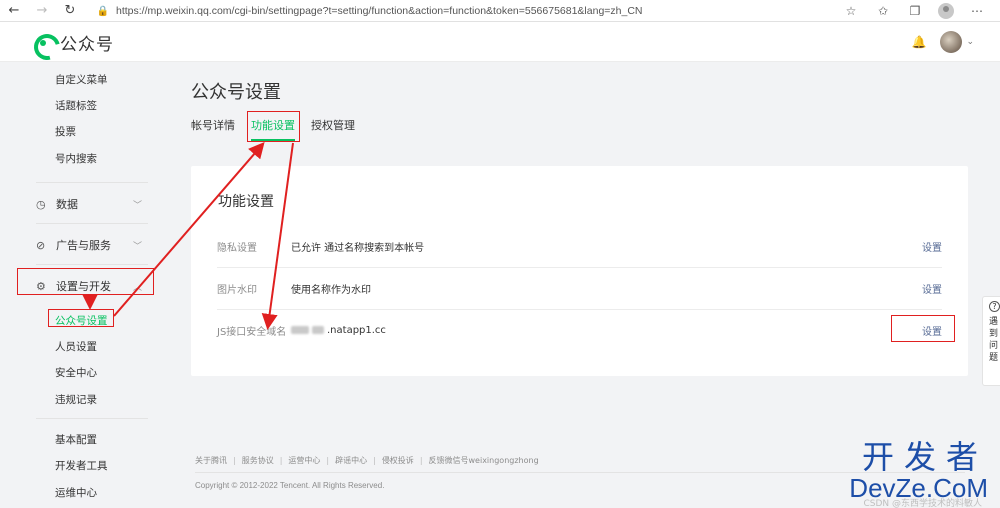  I want to click on sidebar-item-search: 号内搜索, so click(76, 158).